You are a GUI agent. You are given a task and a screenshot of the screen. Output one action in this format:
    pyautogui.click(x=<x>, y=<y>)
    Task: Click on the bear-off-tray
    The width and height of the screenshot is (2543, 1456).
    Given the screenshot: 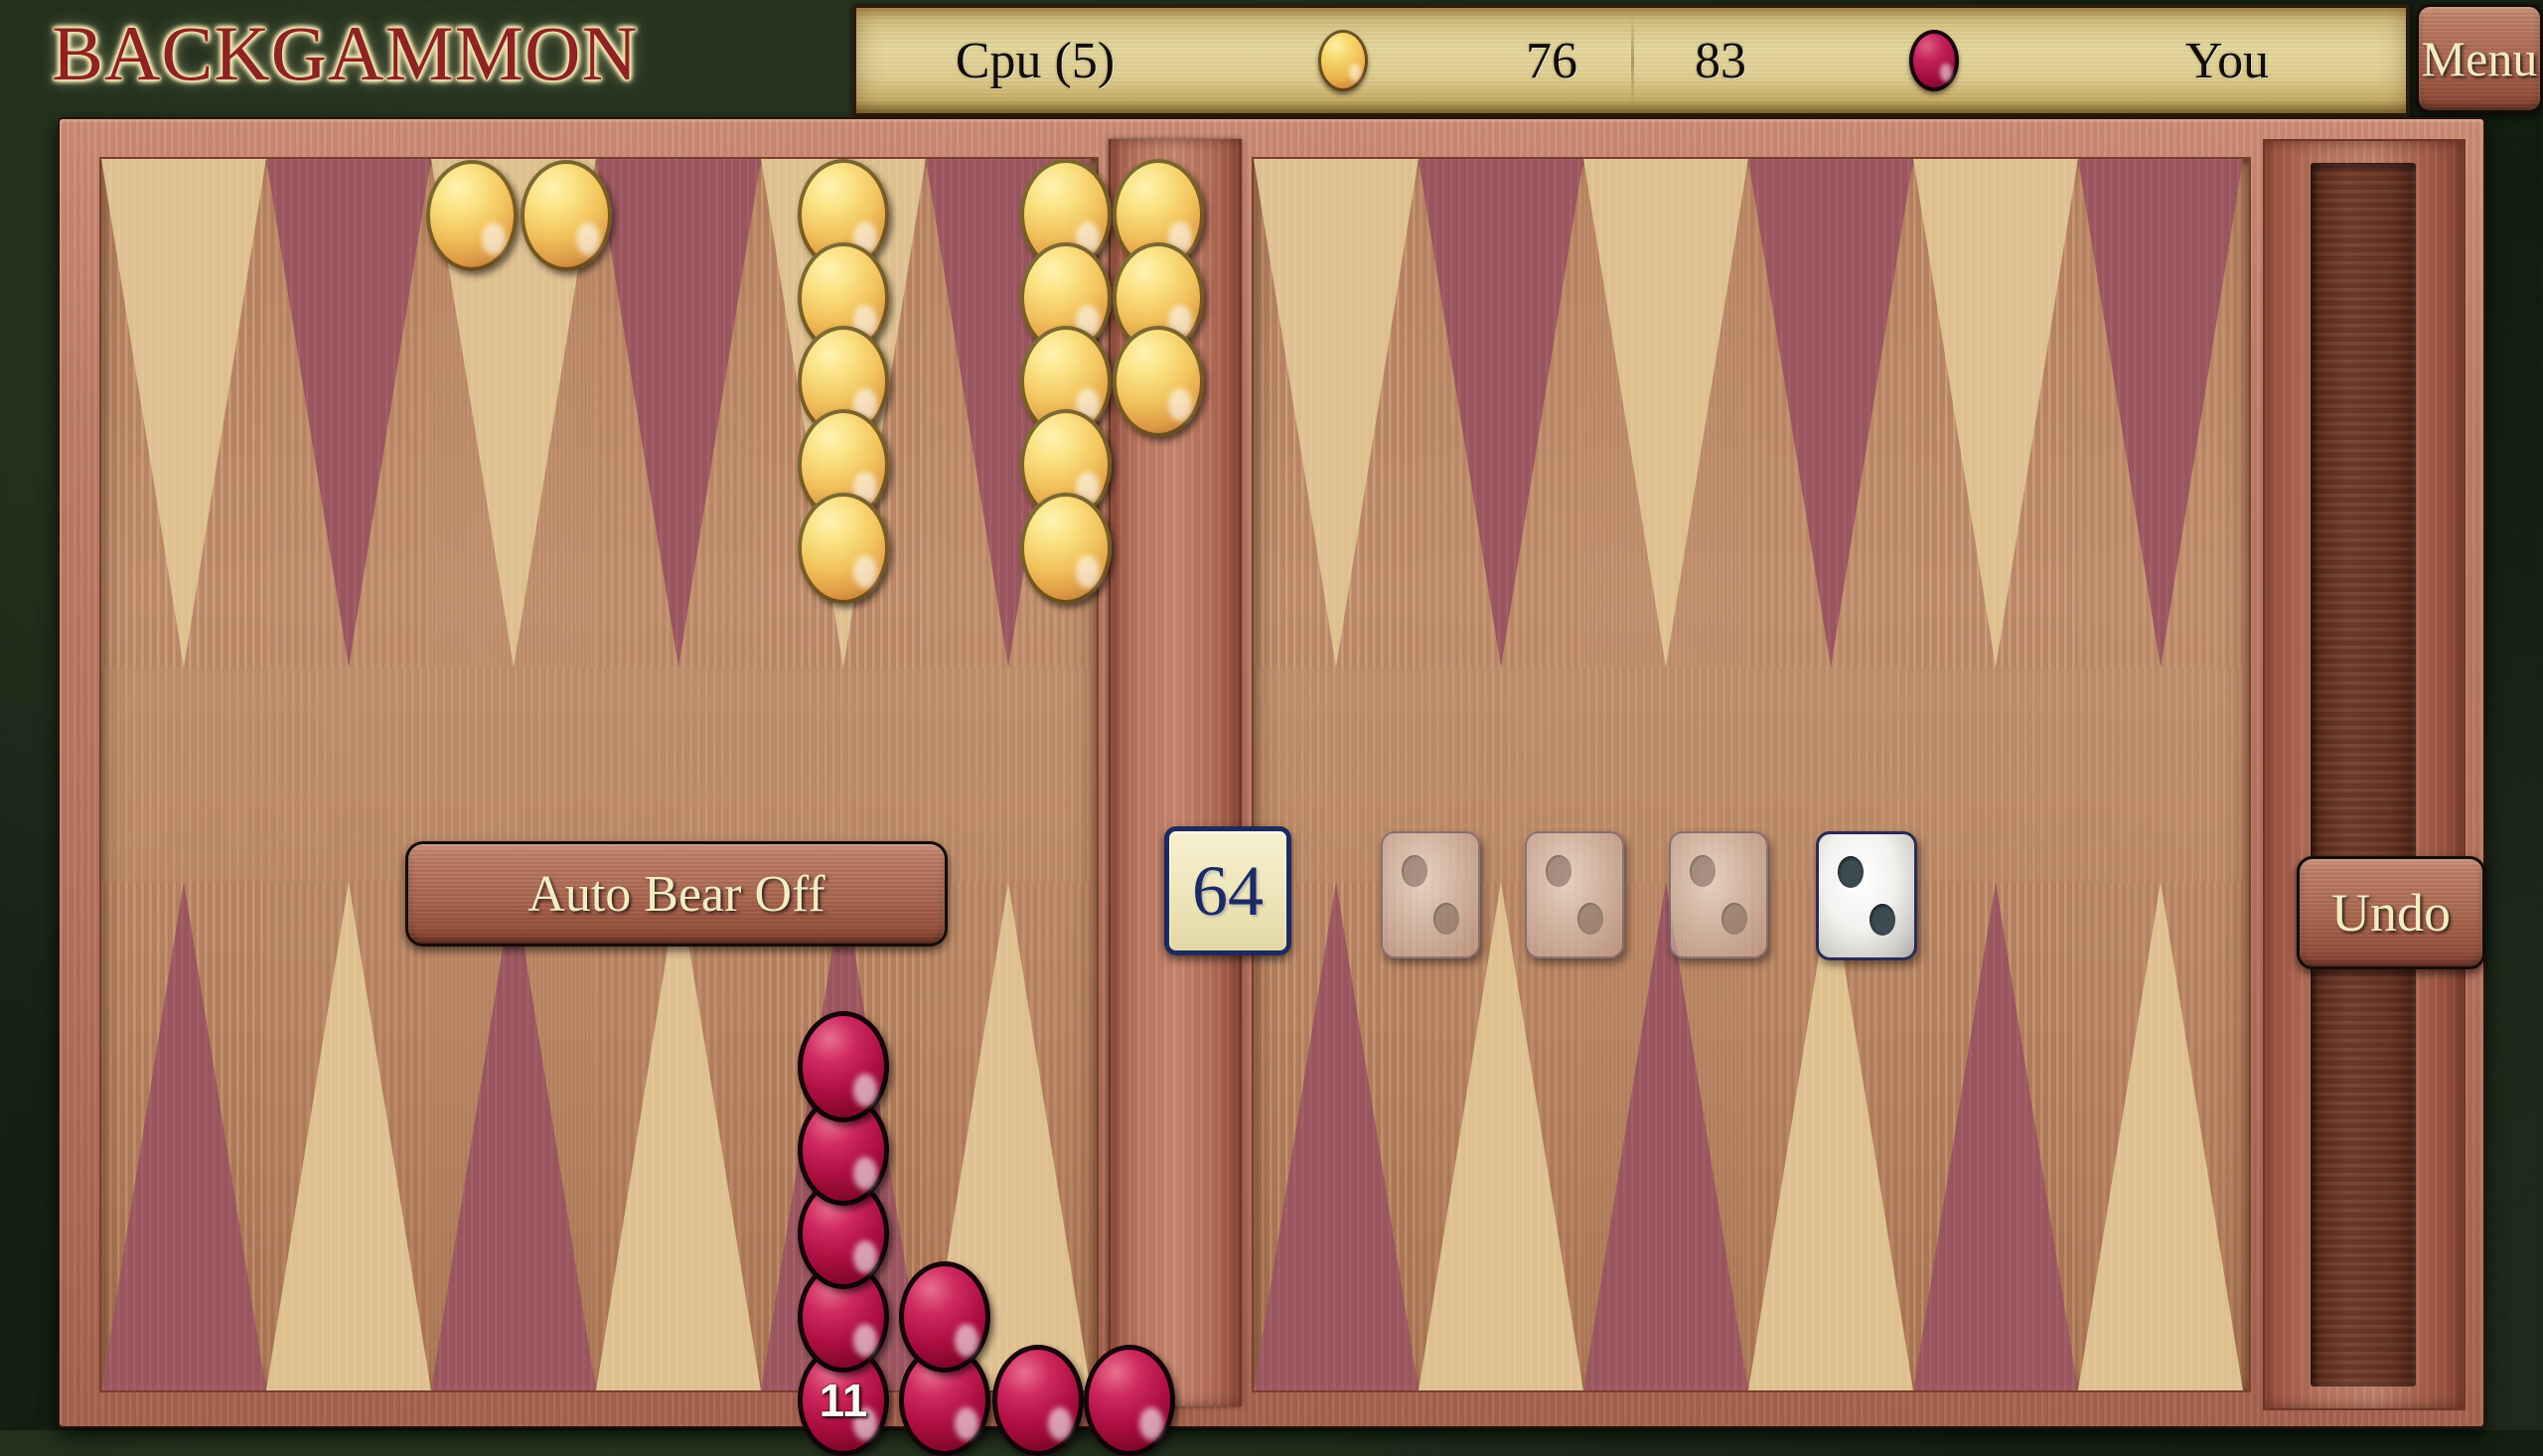 What is the action you would take?
    pyautogui.click(x=2364, y=774)
    